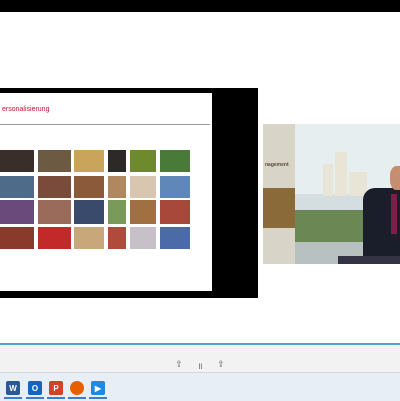 This screenshot has height=401, width=400. I want to click on speaker-video: nagement, so click(331, 194).